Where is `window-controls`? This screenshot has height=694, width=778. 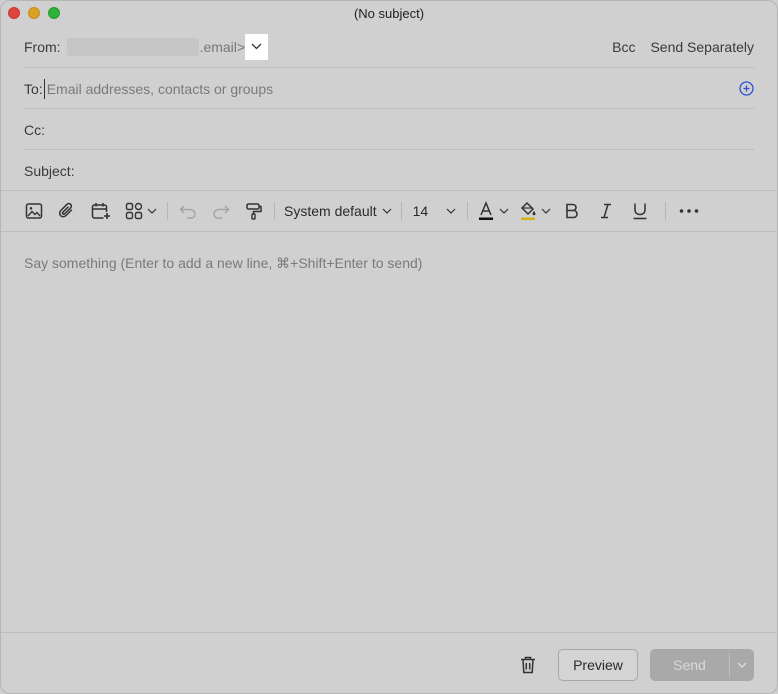 window-controls is located at coordinates (34, 13).